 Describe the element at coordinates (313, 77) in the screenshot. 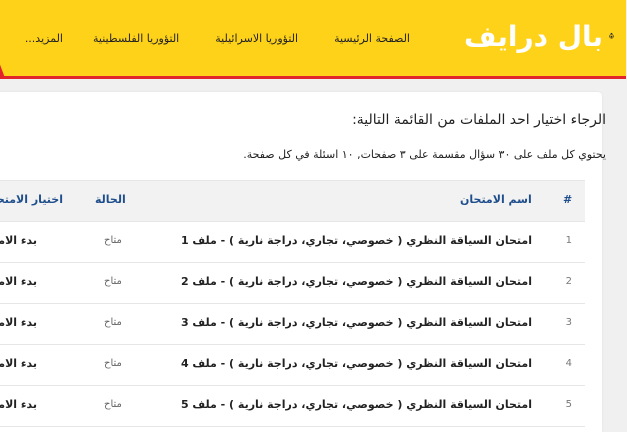

I see `header-red-stripe` at that location.